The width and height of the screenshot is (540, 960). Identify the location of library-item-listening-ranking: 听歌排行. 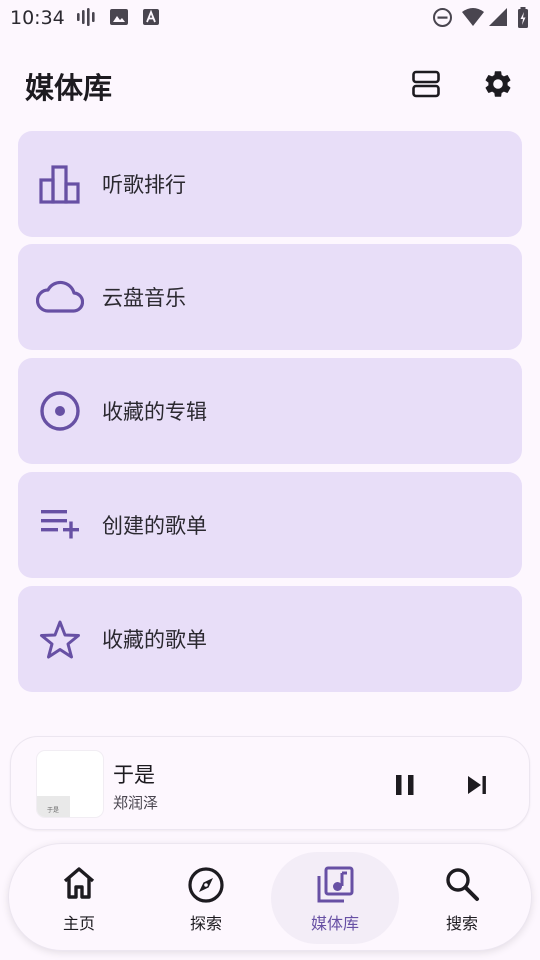
(270, 184).